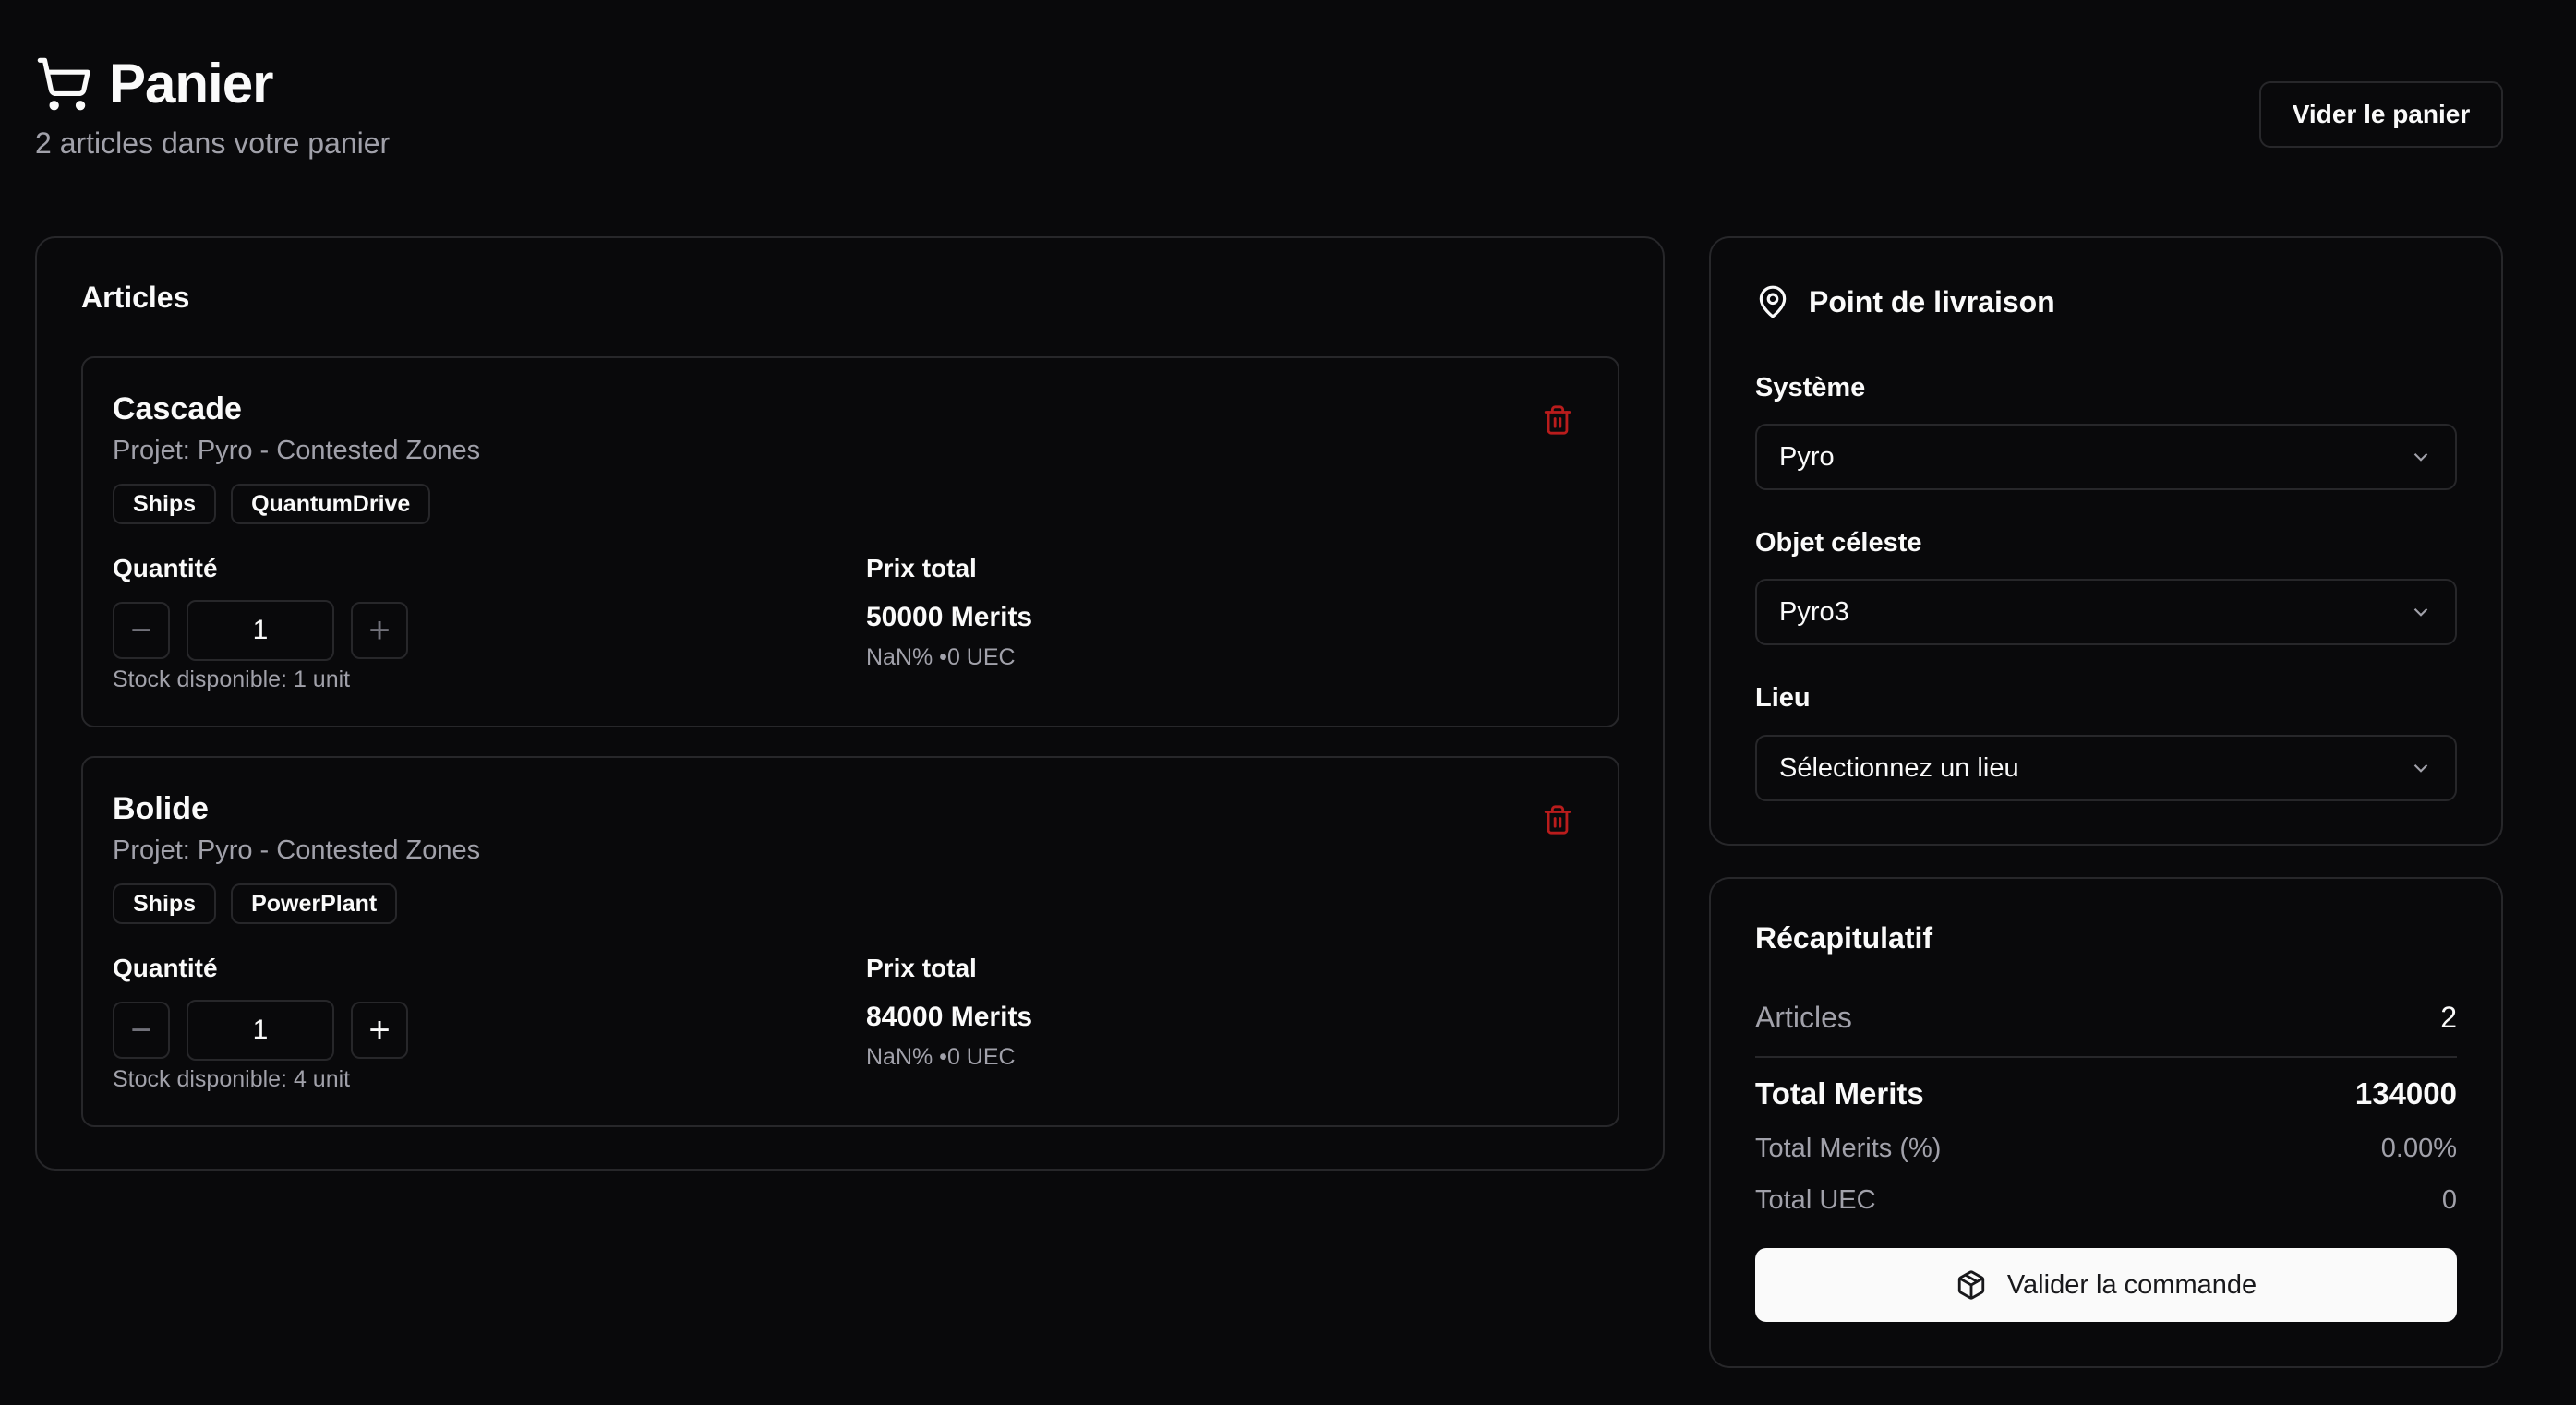 This screenshot has width=2576, height=1405. Describe the element at coordinates (1815, 1200) in the screenshot. I see `total-uec-label: Total UEC` at that location.